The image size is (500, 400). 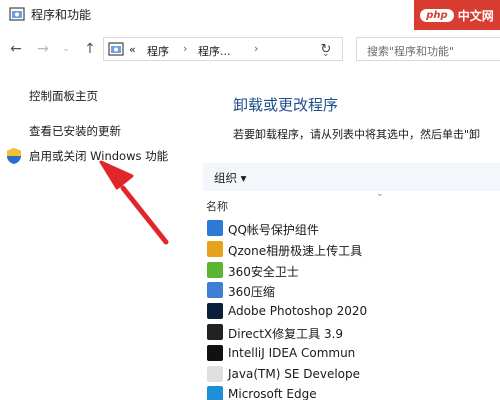 What do you see at coordinates (353, 332) in the screenshot?
I see `program-row: DirectX修复工具 3.9` at bounding box center [353, 332].